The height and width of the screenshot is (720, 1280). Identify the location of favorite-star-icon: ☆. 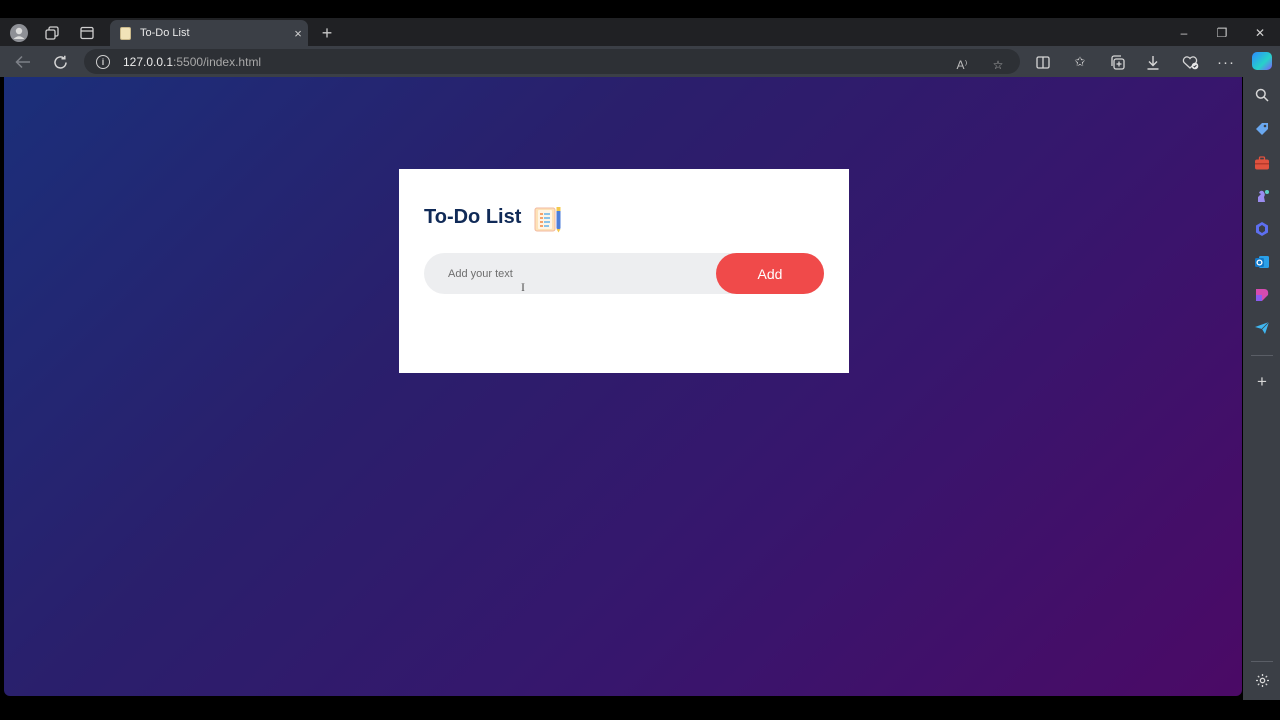
(998, 65).